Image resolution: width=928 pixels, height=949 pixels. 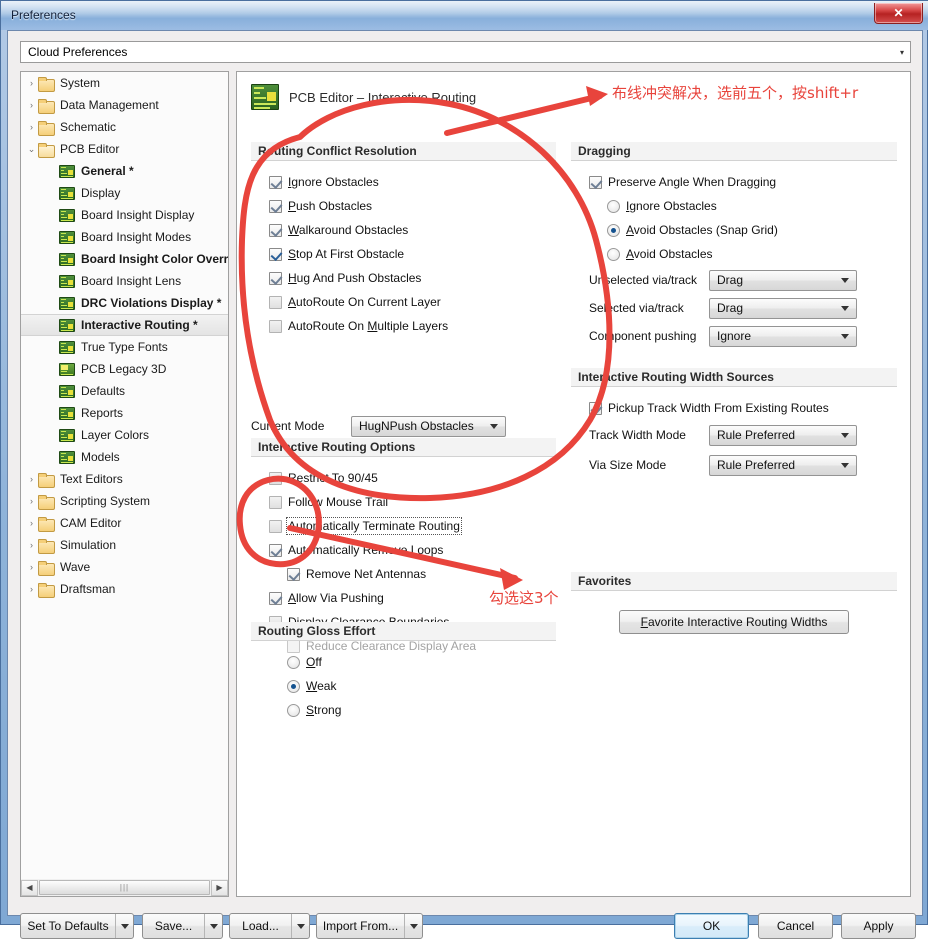 What do you see at coordinates (124, 369) in the screenshot?
I see `tree-item-pcb-legacy-3d: PCB Legacy 3D` at bounding box center [124, 369].